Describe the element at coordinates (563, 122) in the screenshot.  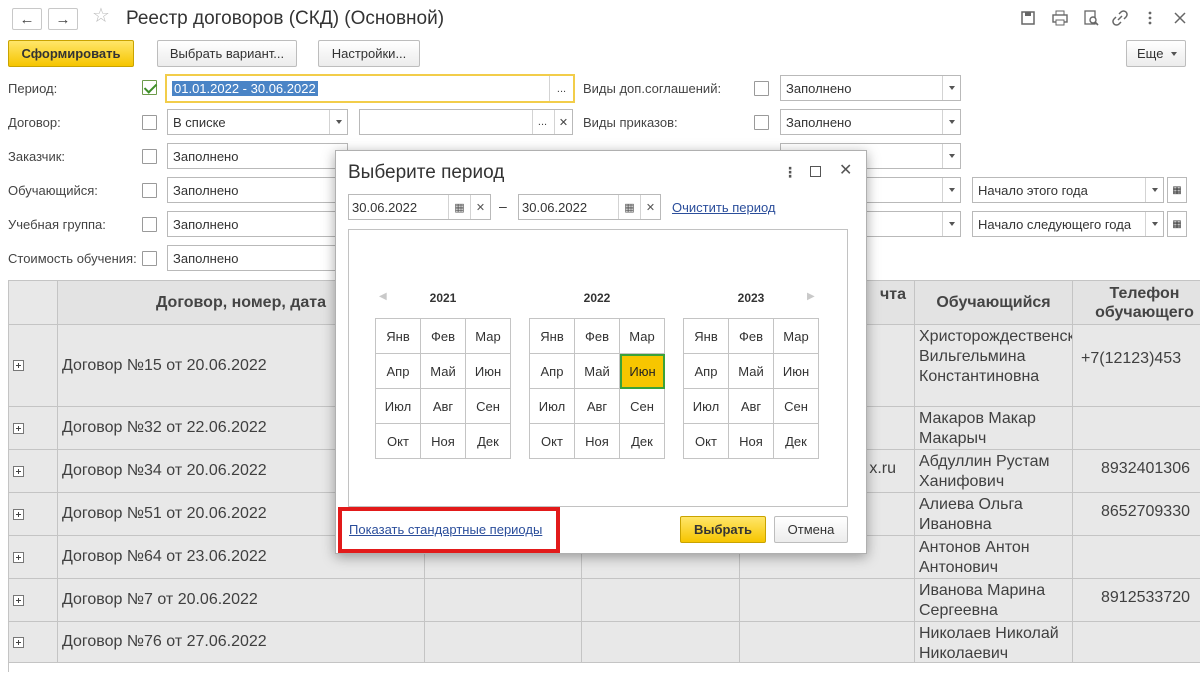
I see `contract-clear-icon: ✕` at that location.